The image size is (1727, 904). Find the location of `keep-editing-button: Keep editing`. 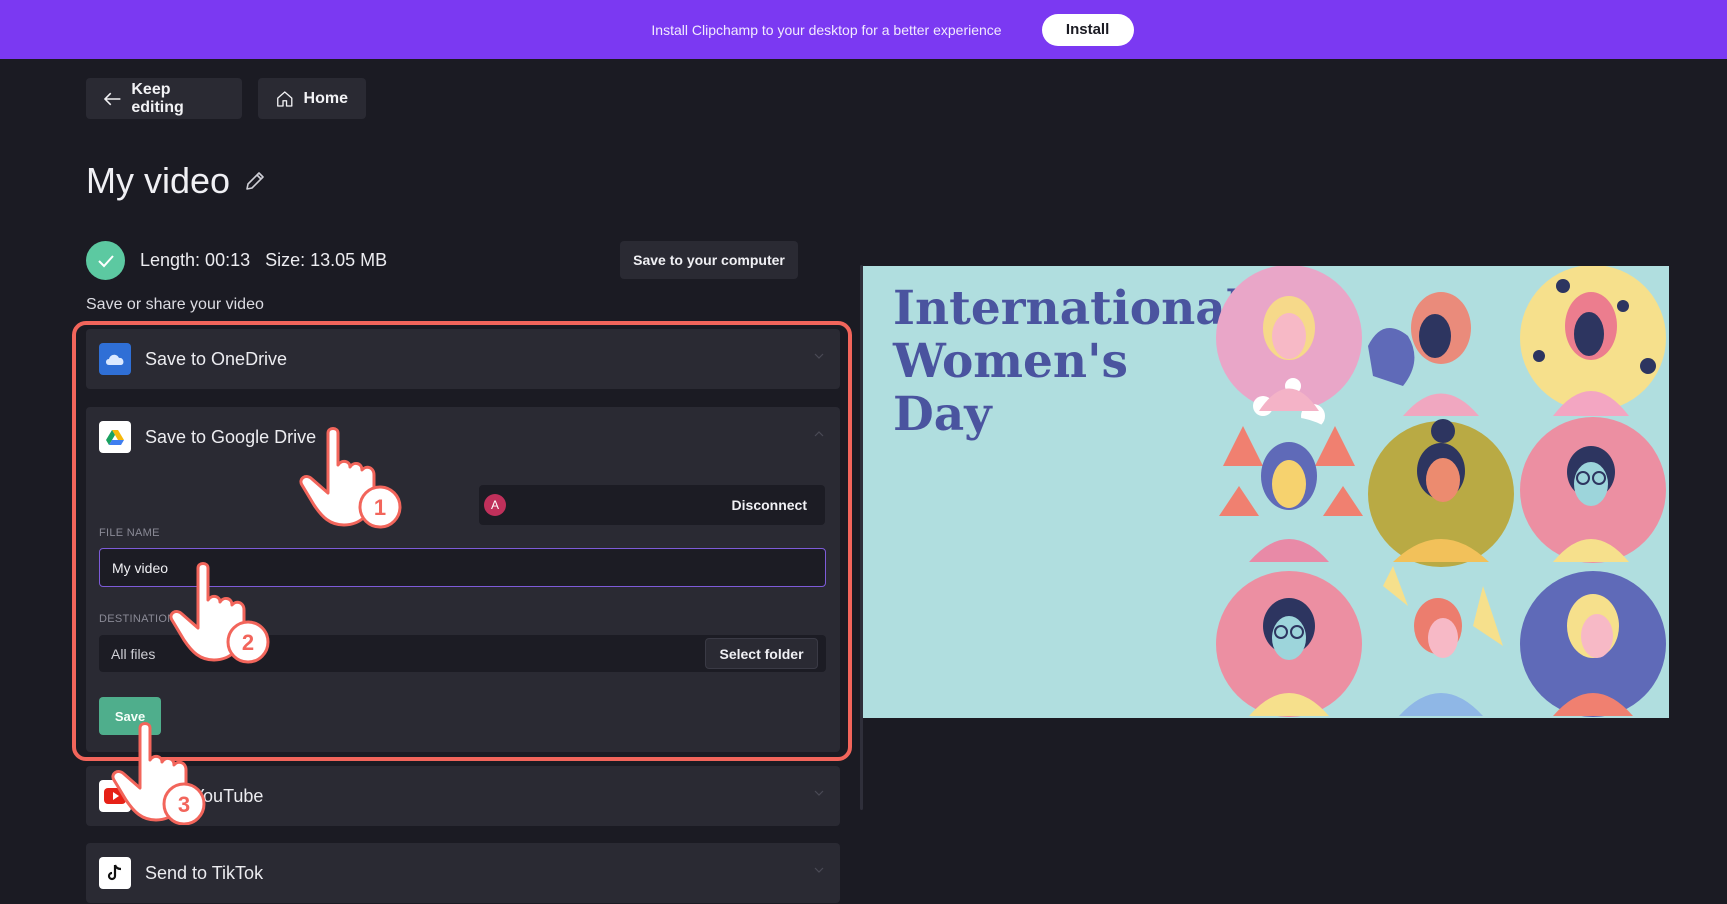

keep-editing-button: Keep editing is located at coordinates (164, 98).